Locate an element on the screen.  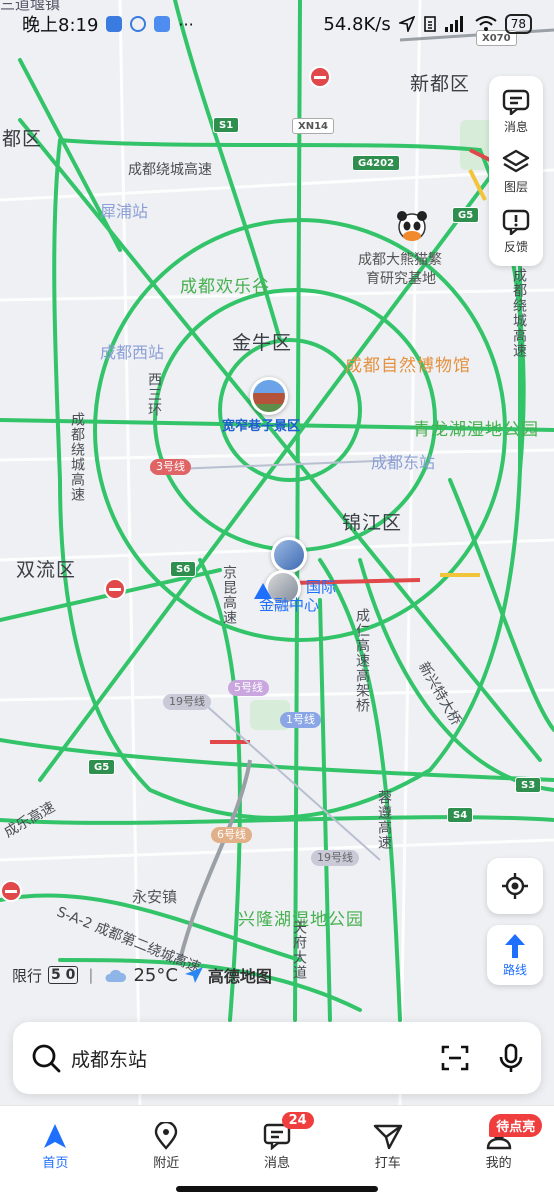
road-shield: S3 is located at coordinates (528, 785).